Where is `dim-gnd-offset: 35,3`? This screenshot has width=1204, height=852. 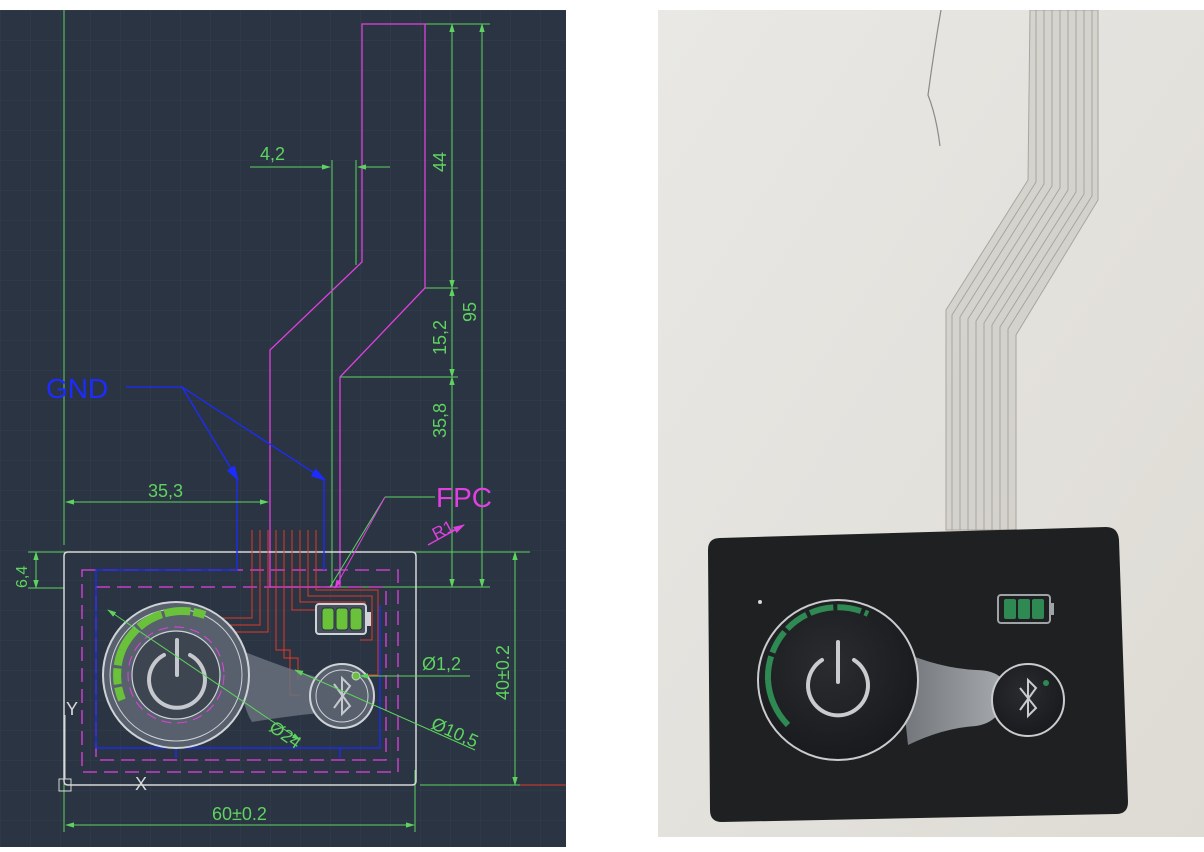 dim-gnd-offset: 35,3 is located at coordinates (165, 491).